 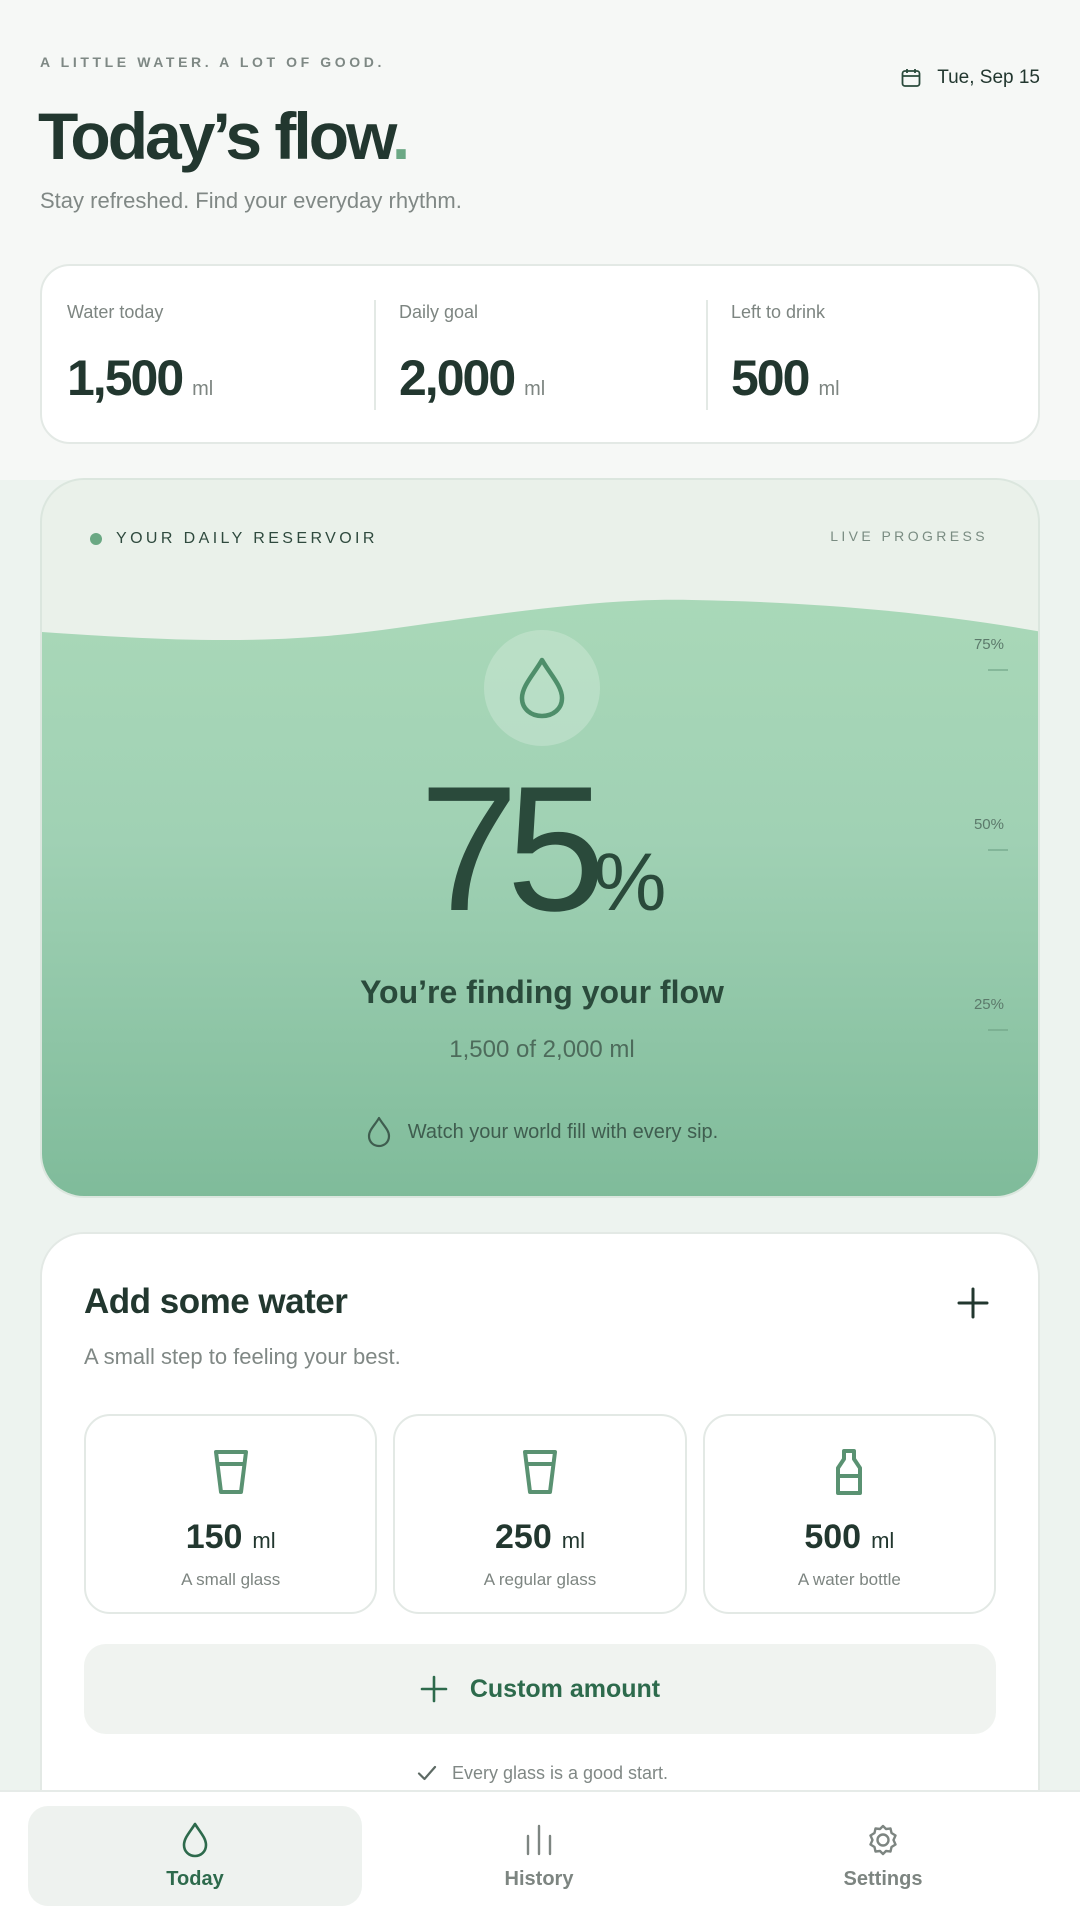 What do you see at coordinates (242, 1356) in the screenshot?
I see `add-water-subtitle: A small step to feeling your best.` at bounding box center [242, 1356].